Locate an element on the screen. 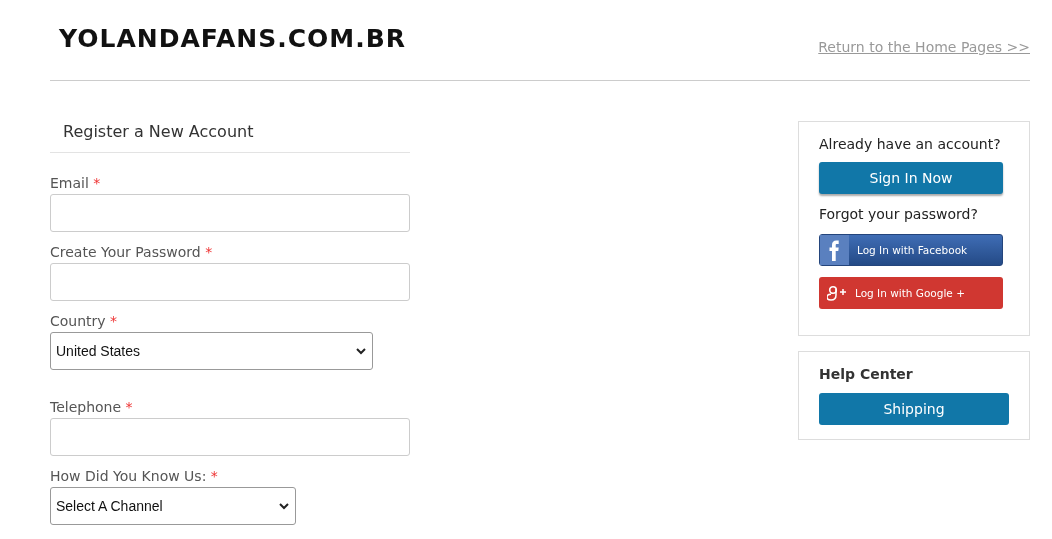 This screenshot has height=539, width=1052. google-login-button: Log In with Google + is located at coordinates (911, 293).